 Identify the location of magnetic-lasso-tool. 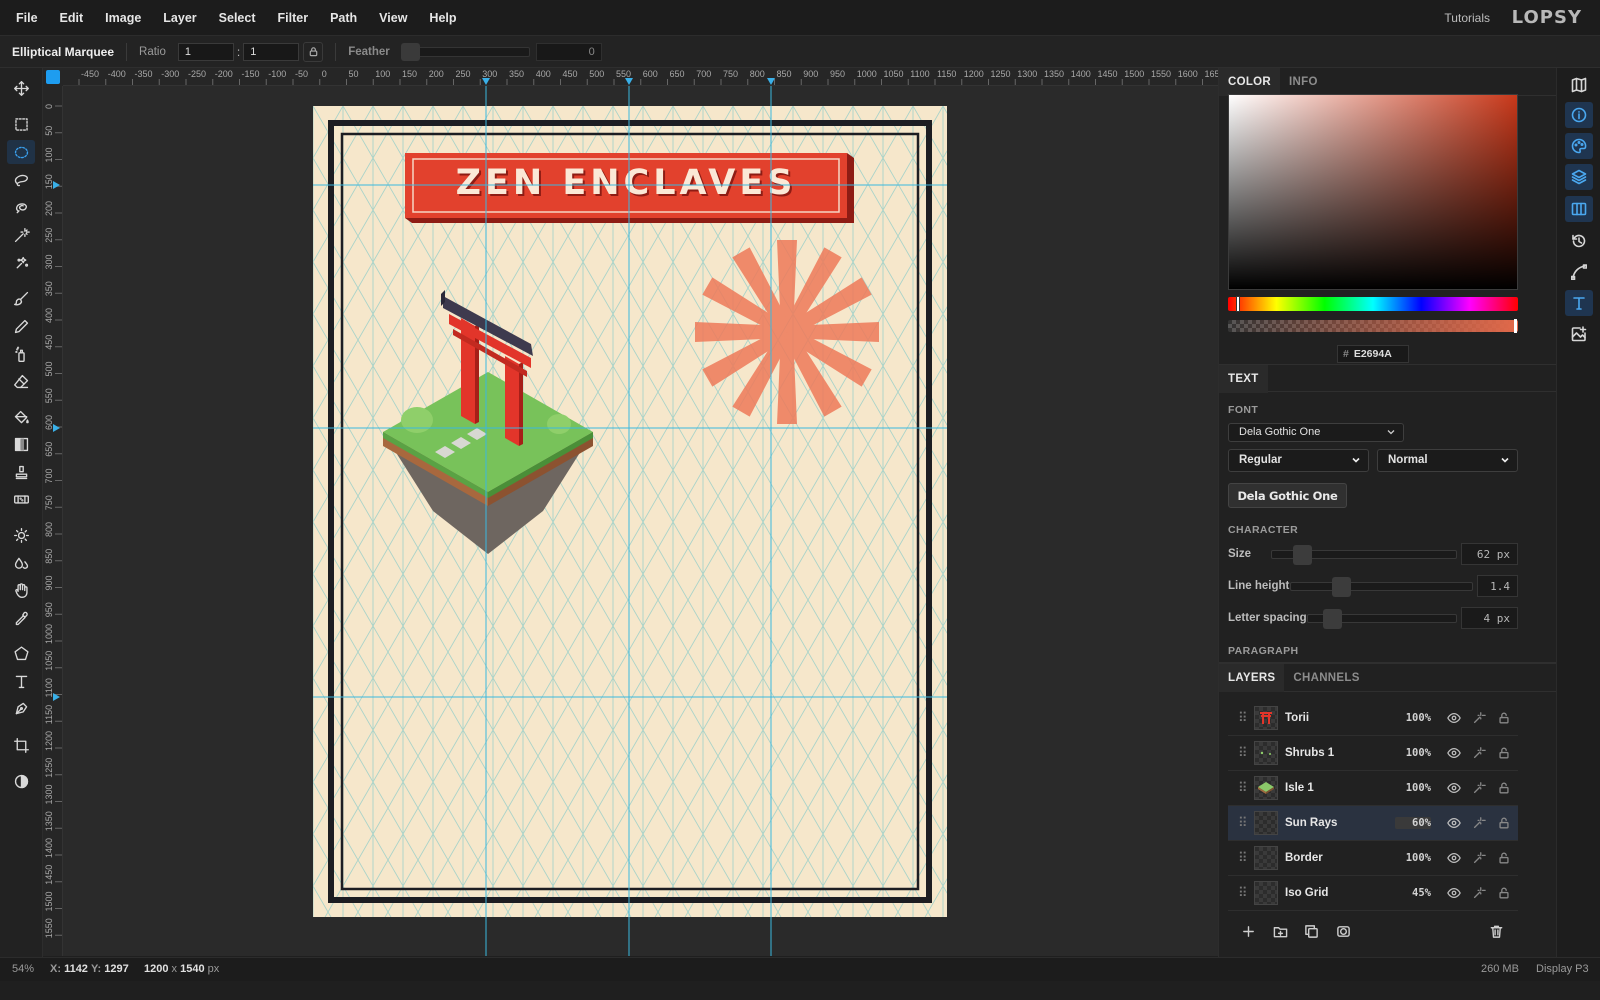
(21, 207).